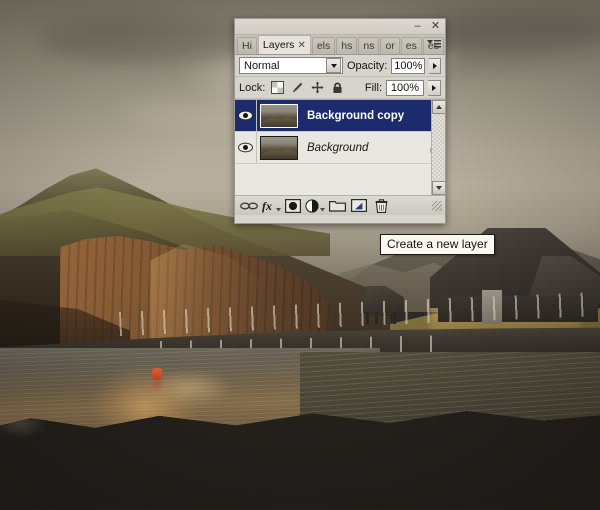 Image resolution: width=600 pixels, height=510 pixels. Describe the element at coordinates (323, 45) in the screenshot. I see `tab-channels: els` at that location.